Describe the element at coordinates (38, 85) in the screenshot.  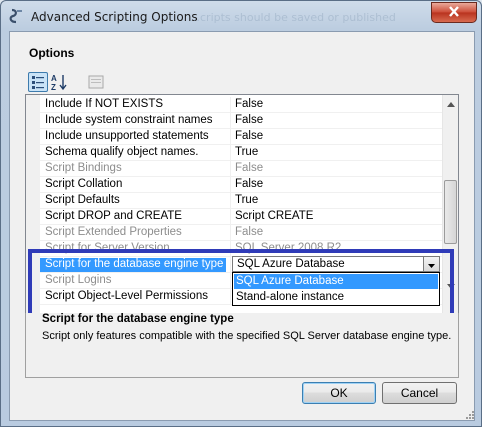
I see `categorized-view-icon` at that location.